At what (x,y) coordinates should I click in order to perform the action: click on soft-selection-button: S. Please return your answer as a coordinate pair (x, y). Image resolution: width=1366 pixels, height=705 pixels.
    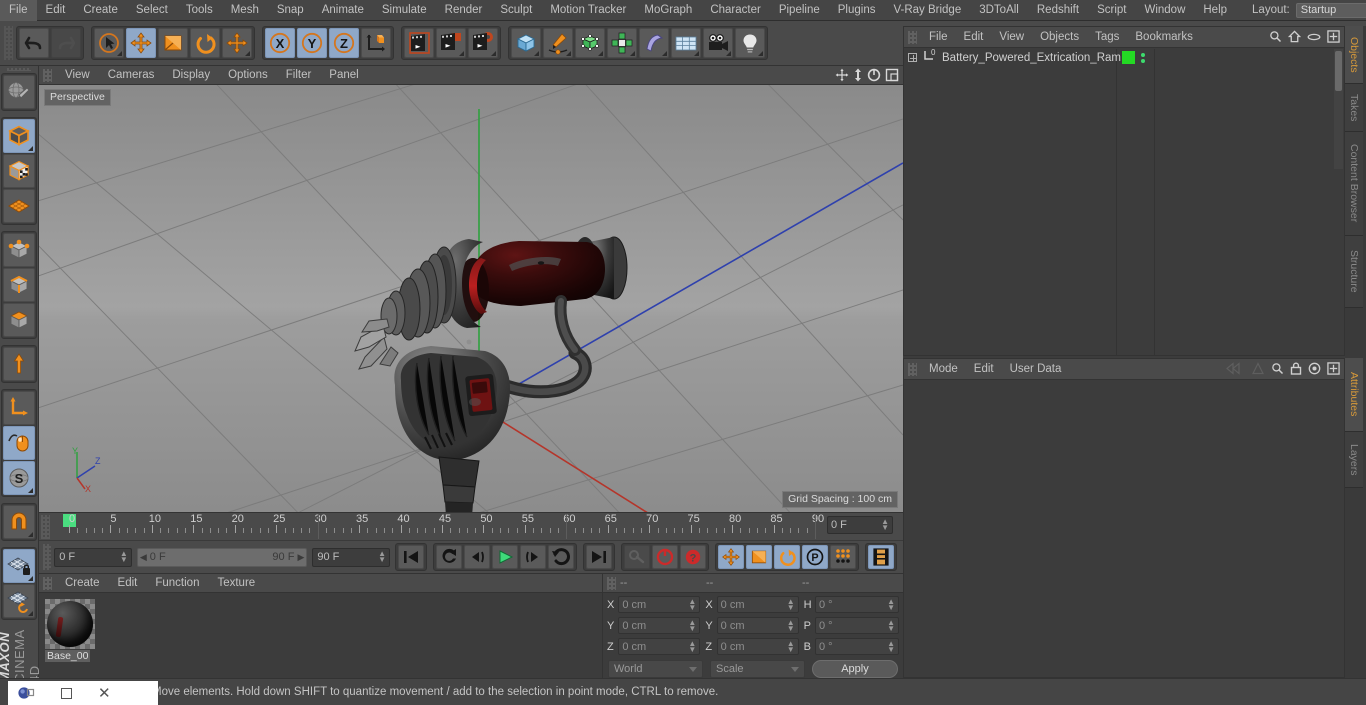
    Looking at the image, I should click on (19, 478).